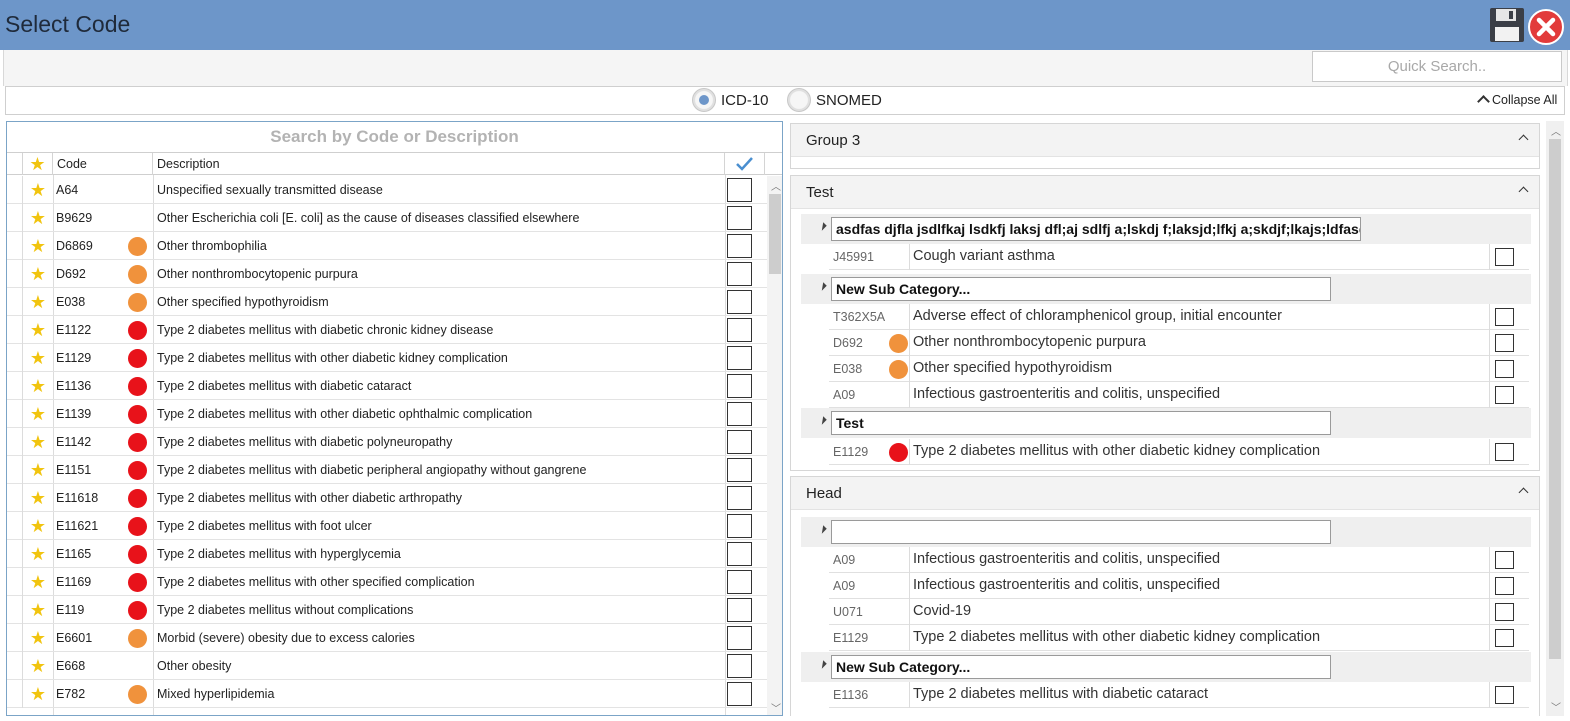 The image size is (1570, 721). I want to click on save-button, so click(1507, 25).